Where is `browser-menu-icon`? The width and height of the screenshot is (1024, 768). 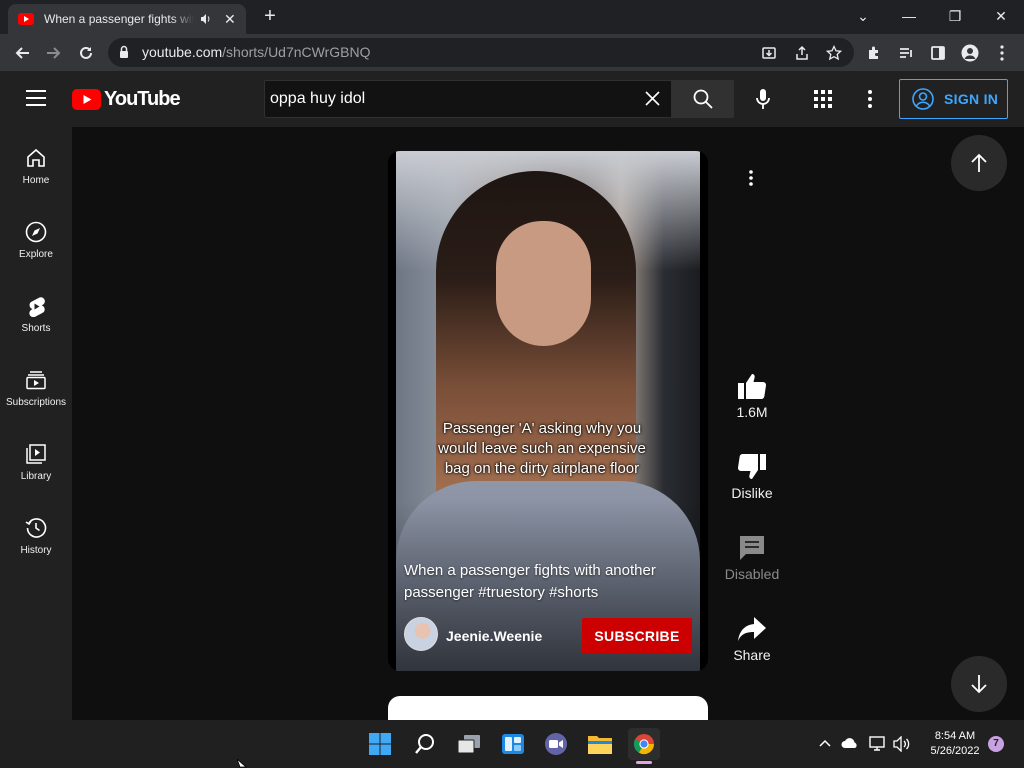 browser-menu-icon is located at coordinates (1002, 53).